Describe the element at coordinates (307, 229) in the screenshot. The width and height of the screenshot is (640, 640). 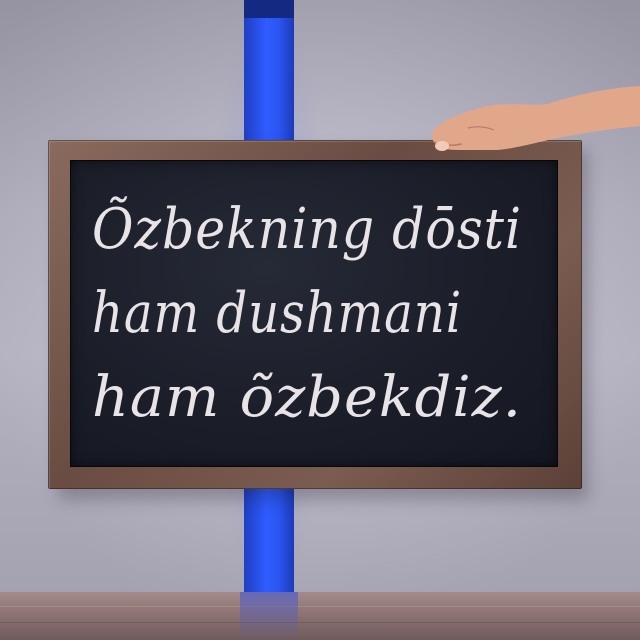
I see `chalk-line-1: Õzbekning dōsti` at that location.